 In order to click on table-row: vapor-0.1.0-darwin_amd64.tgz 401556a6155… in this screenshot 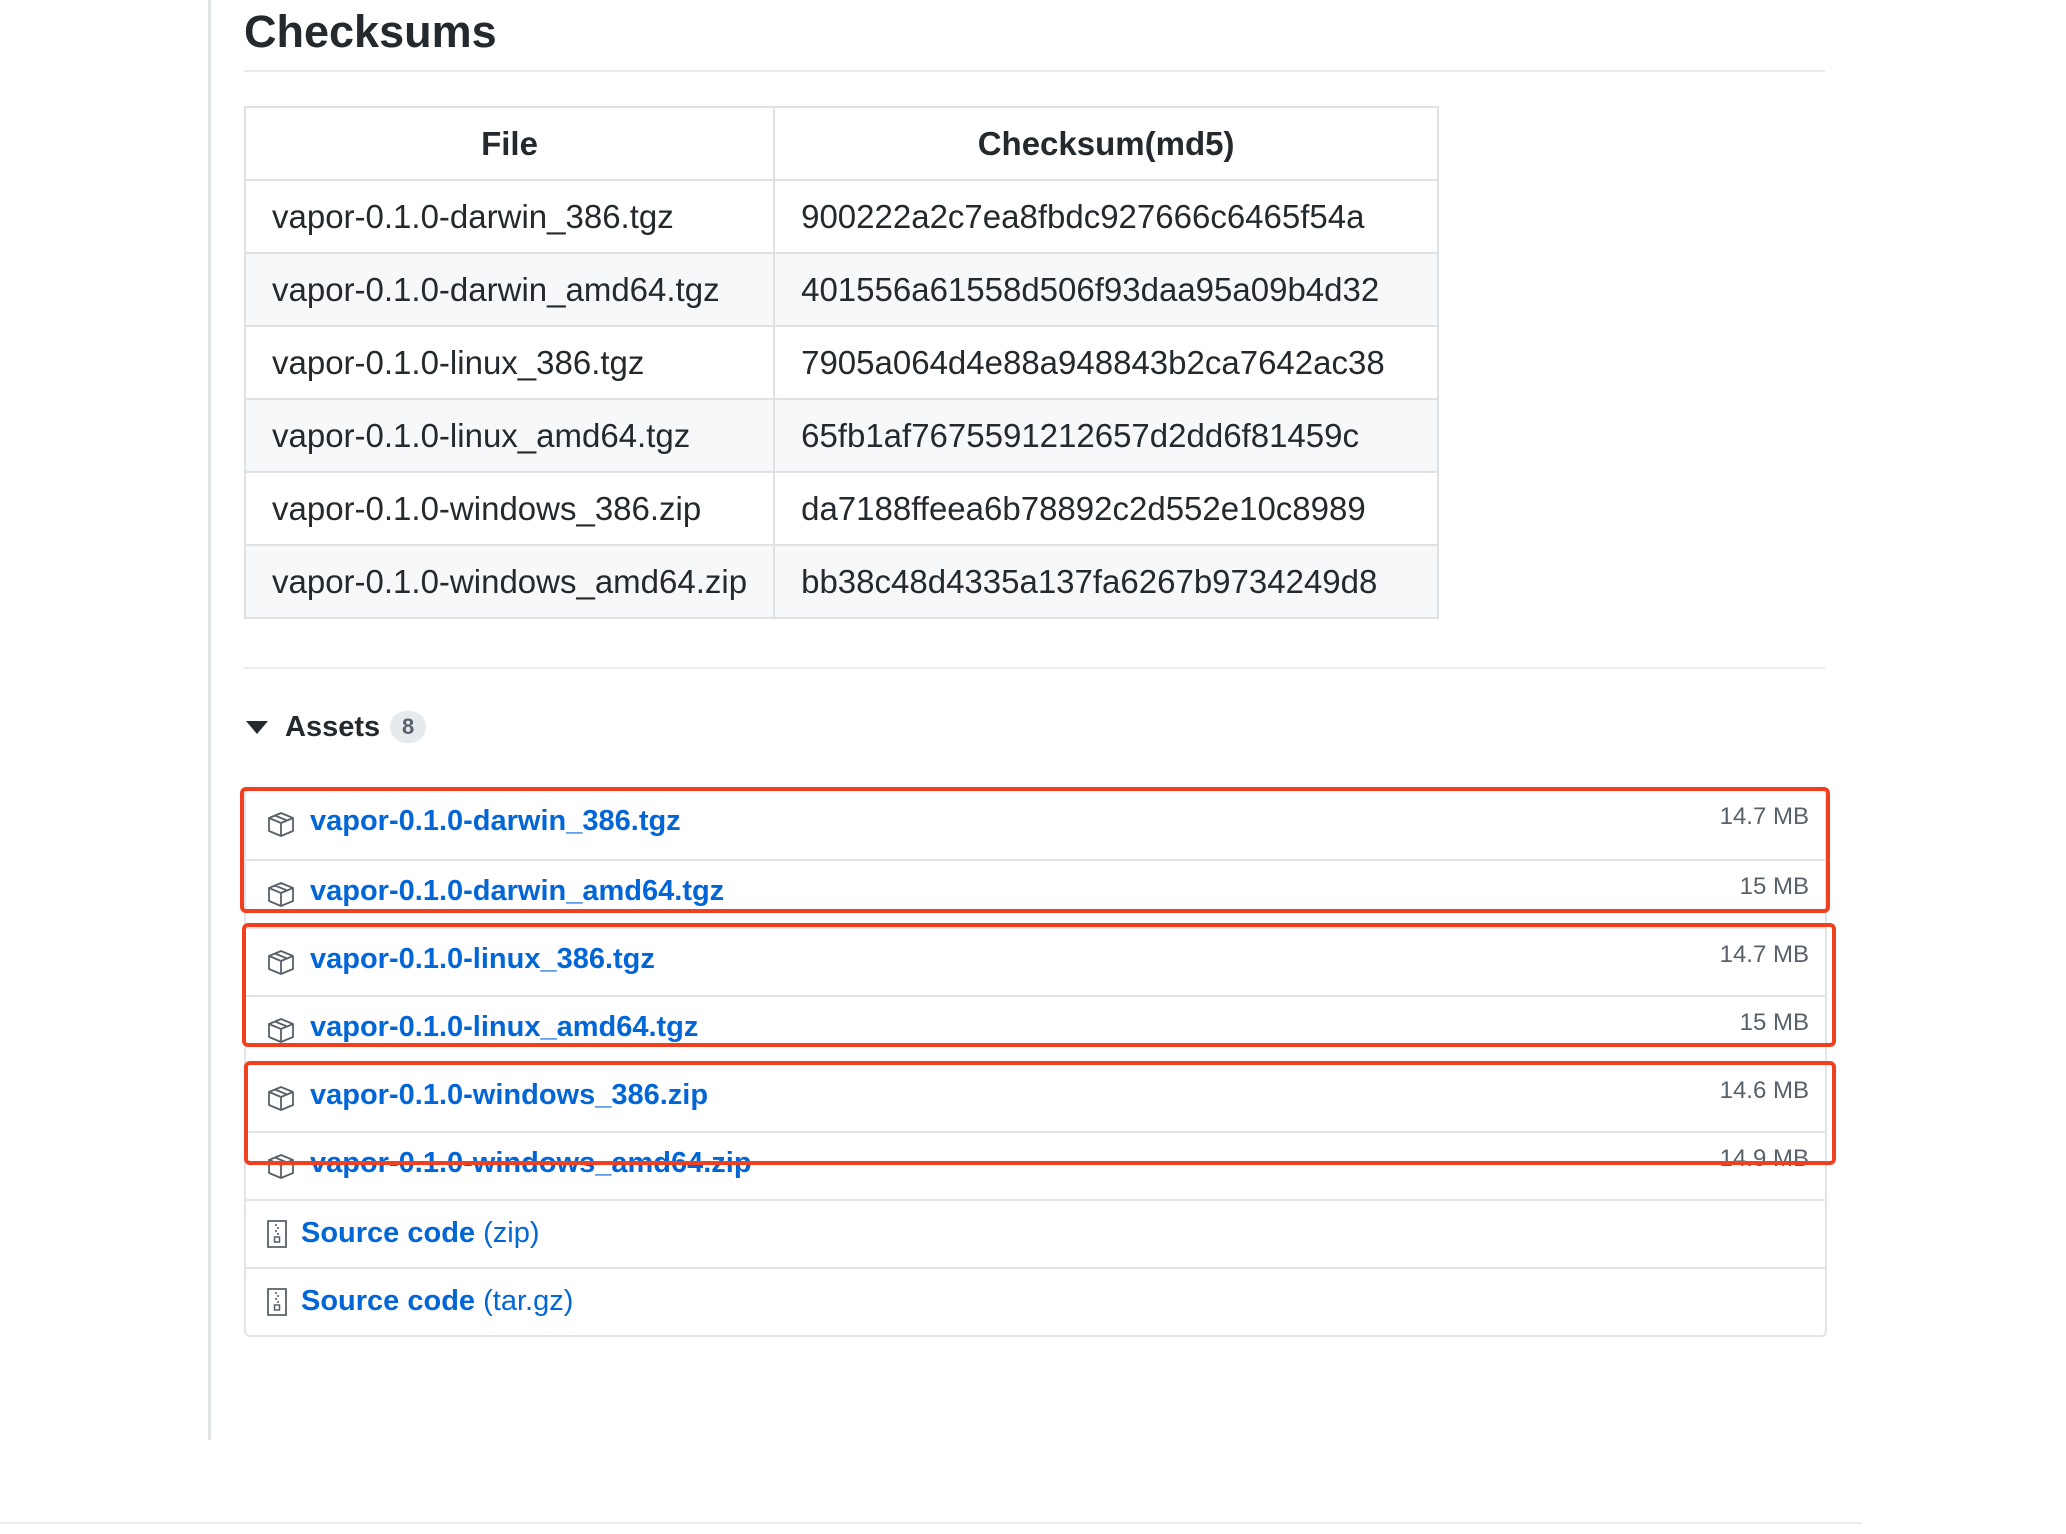, I will do `click(841, 289)`.